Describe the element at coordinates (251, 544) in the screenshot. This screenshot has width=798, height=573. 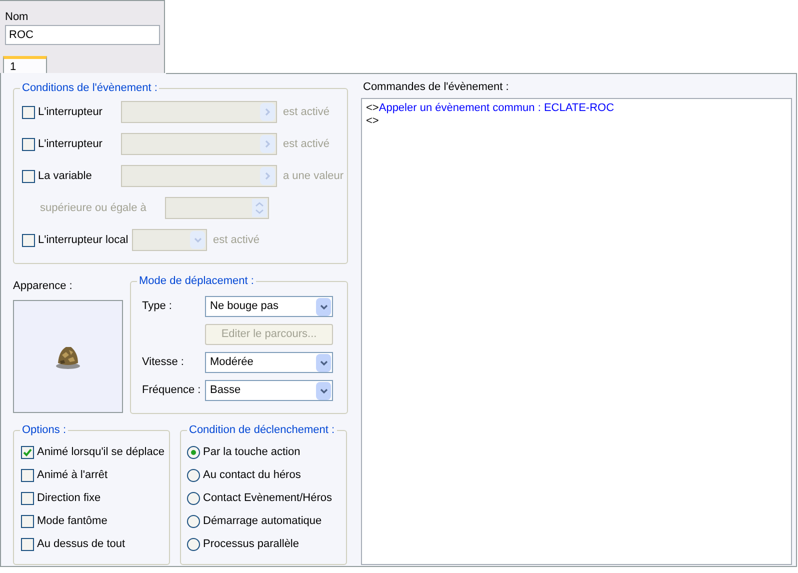
I see `radio-label: Processus parallèle` at that location.